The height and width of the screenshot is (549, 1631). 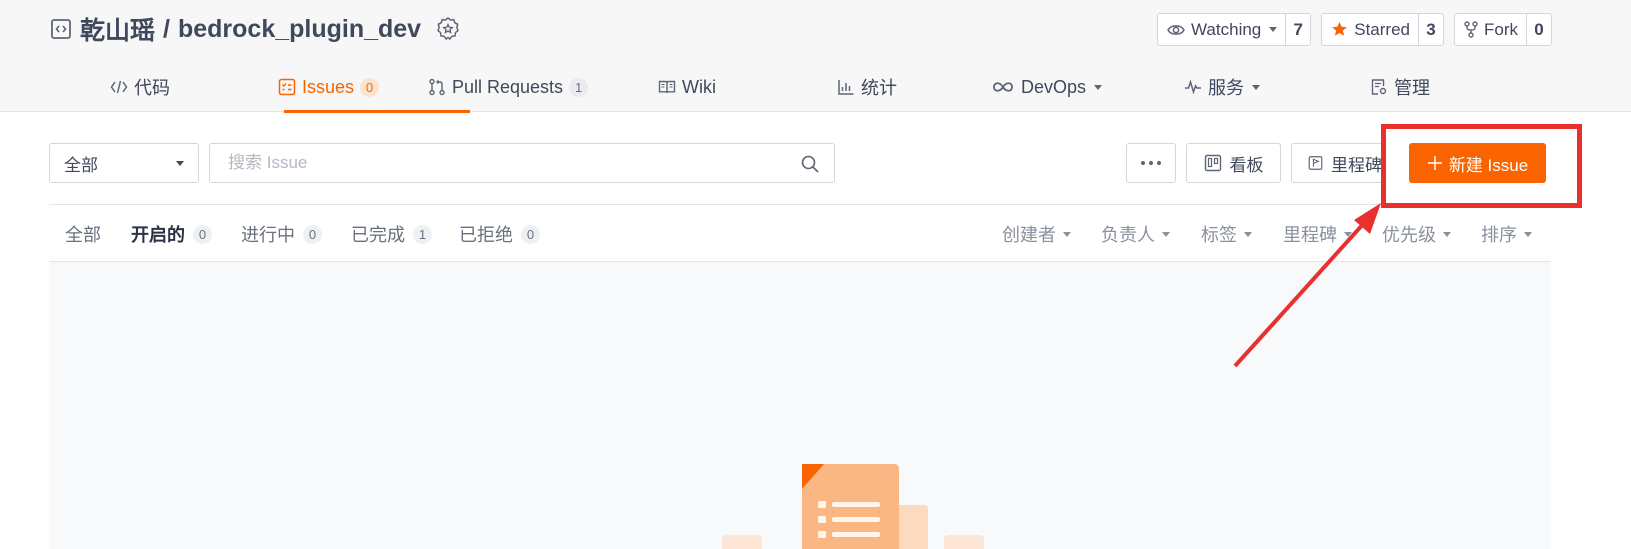 I want to click on board-label: 看板, so click(x=1246, y=165).